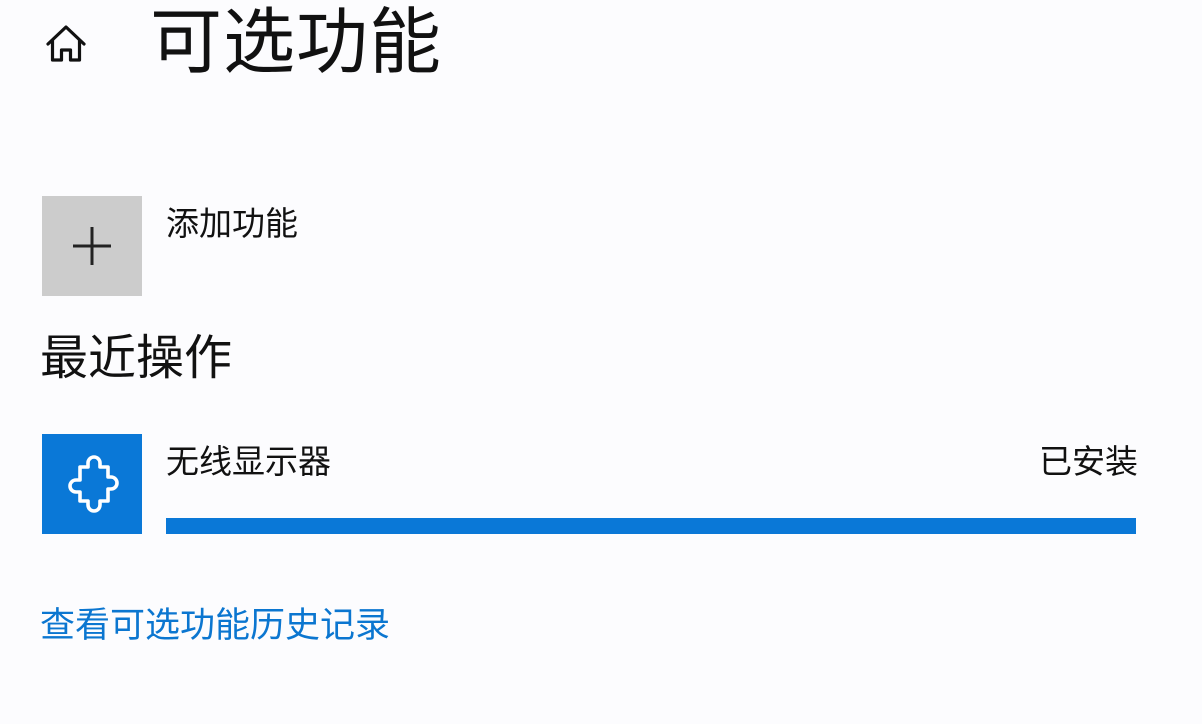  What do you see at coordinates (296, 42) in the screenshot?
I see `page-title: 可选功能` at bounding box center [296, 42].